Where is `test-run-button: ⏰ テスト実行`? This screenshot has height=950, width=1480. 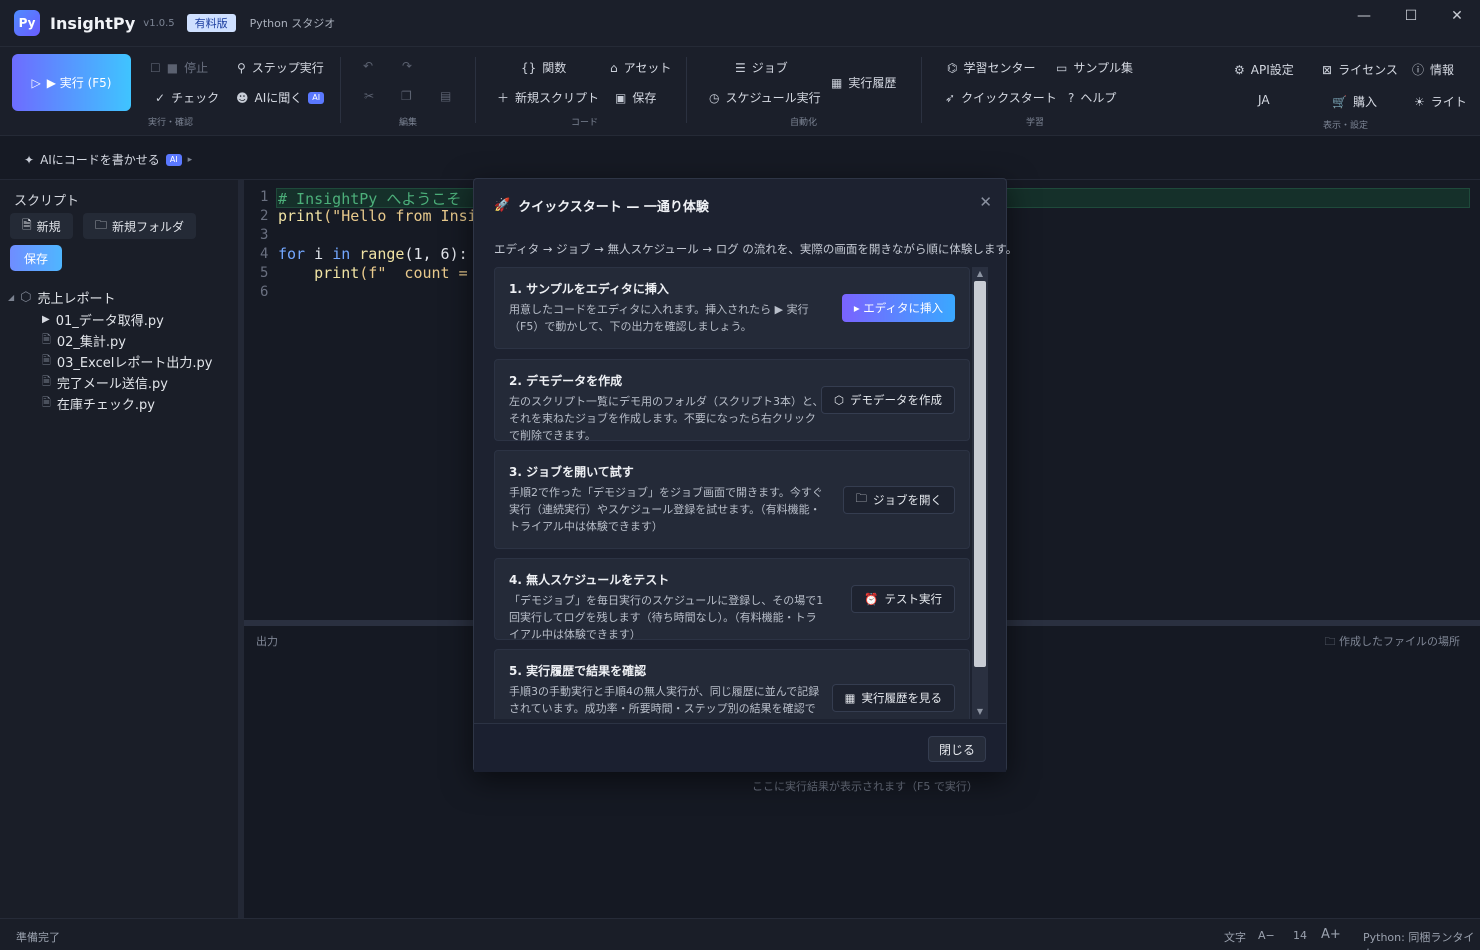
test-run-button: ⏰ テスト実行 is located at coordinates (903, 599).